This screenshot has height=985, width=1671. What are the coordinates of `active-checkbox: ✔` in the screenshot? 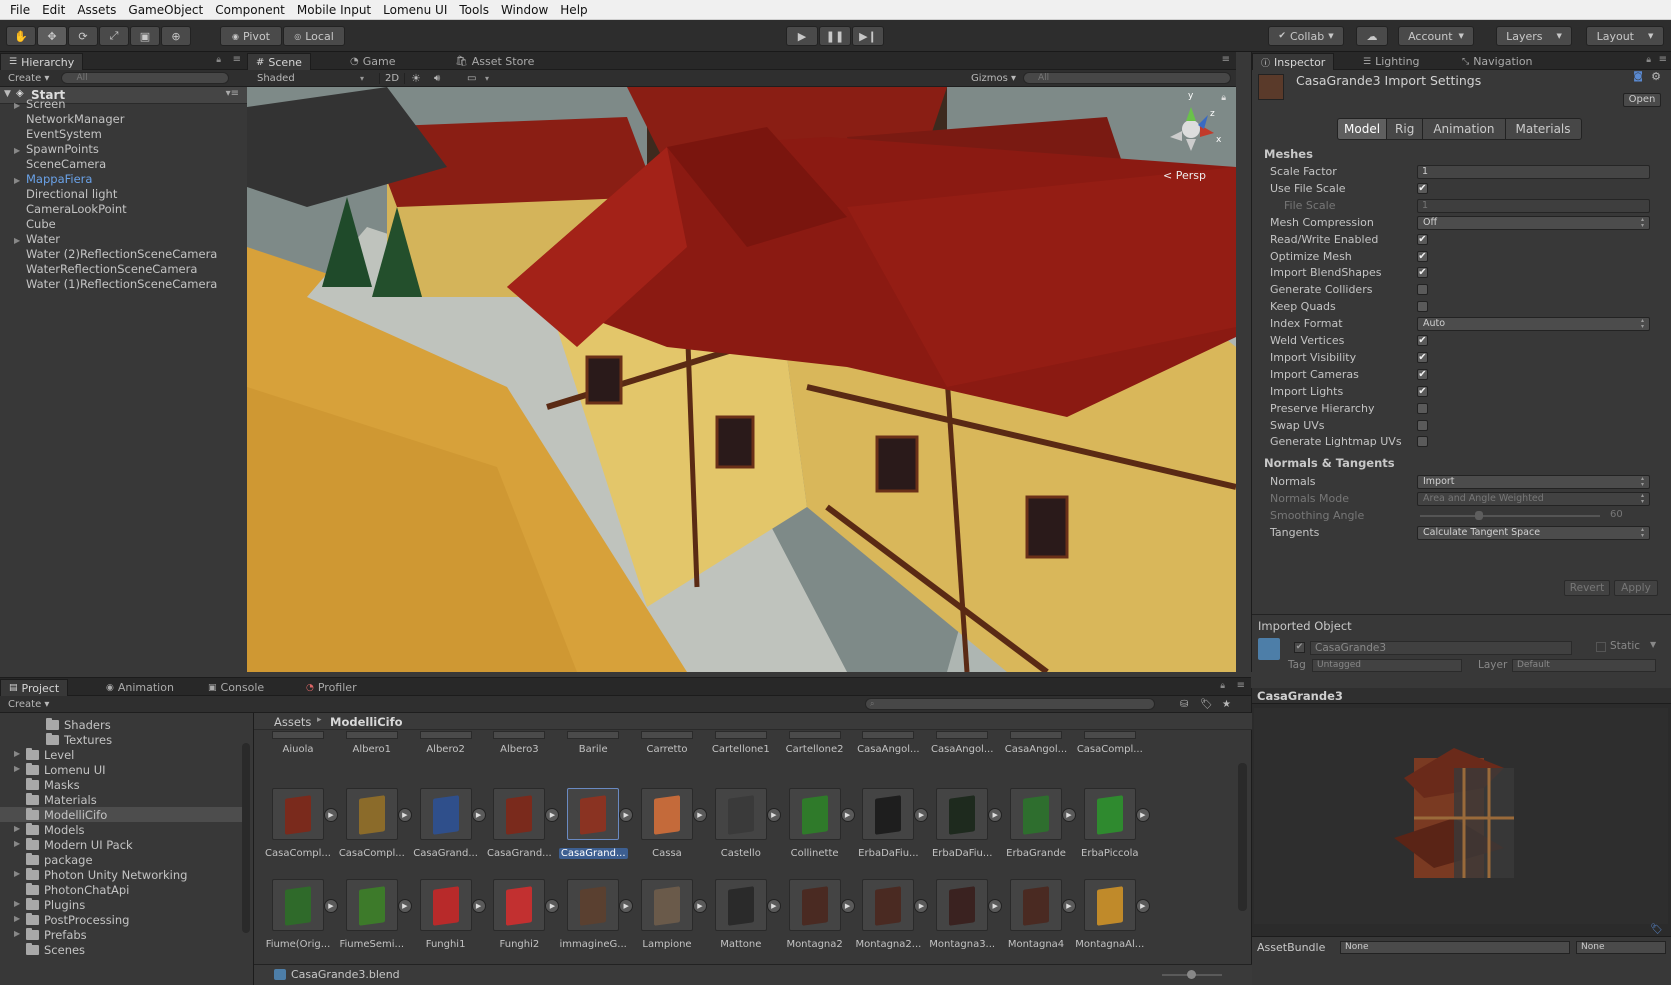 It's located at (1299, 647).